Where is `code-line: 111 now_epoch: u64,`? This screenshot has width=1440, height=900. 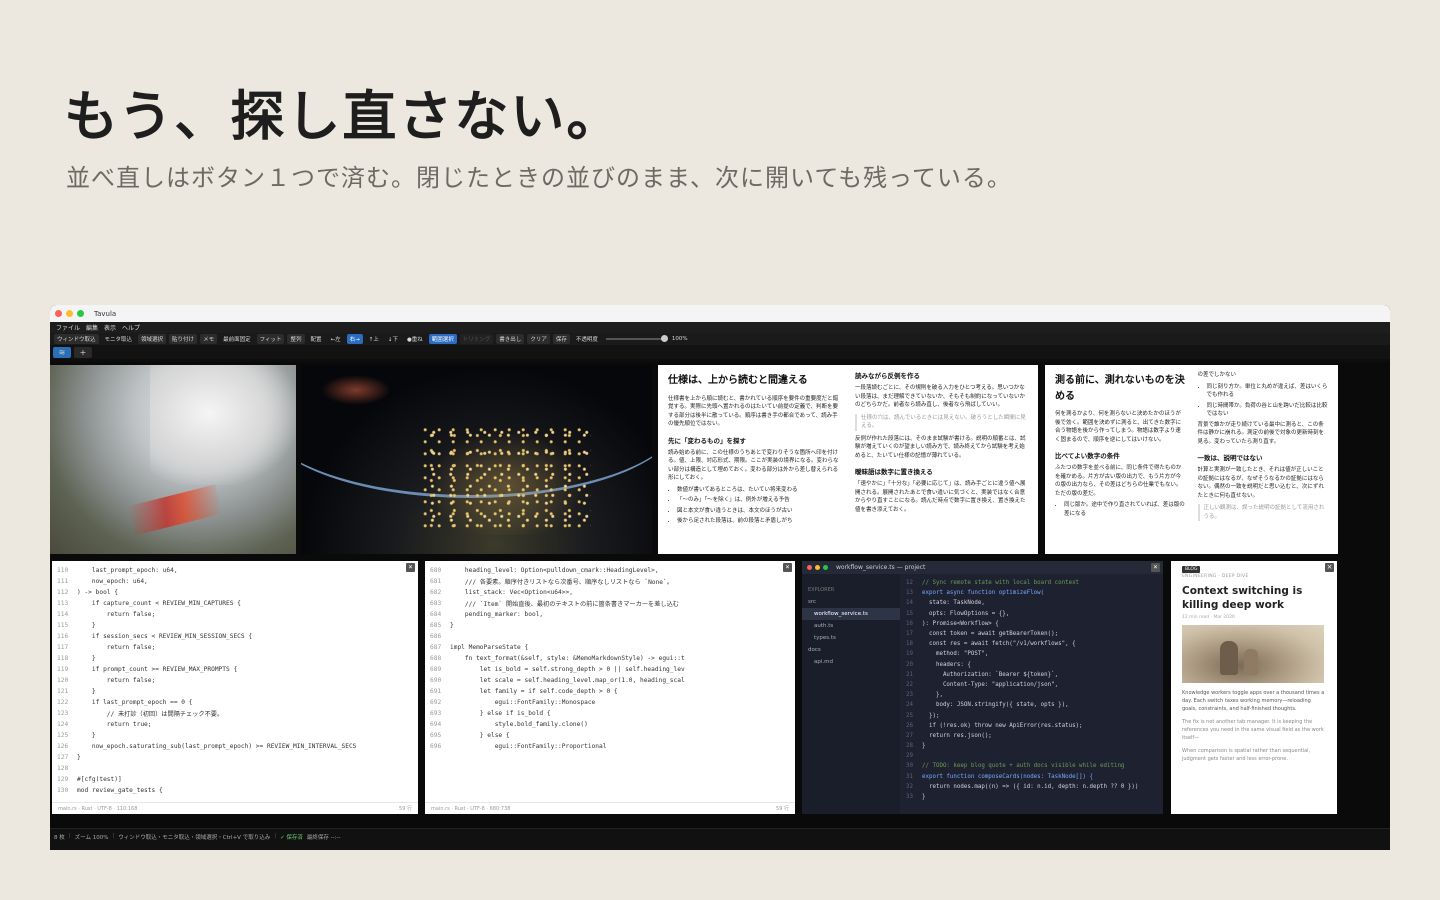
code-line: 111 now_epoch: u64, is located at coordinates (236, 581).